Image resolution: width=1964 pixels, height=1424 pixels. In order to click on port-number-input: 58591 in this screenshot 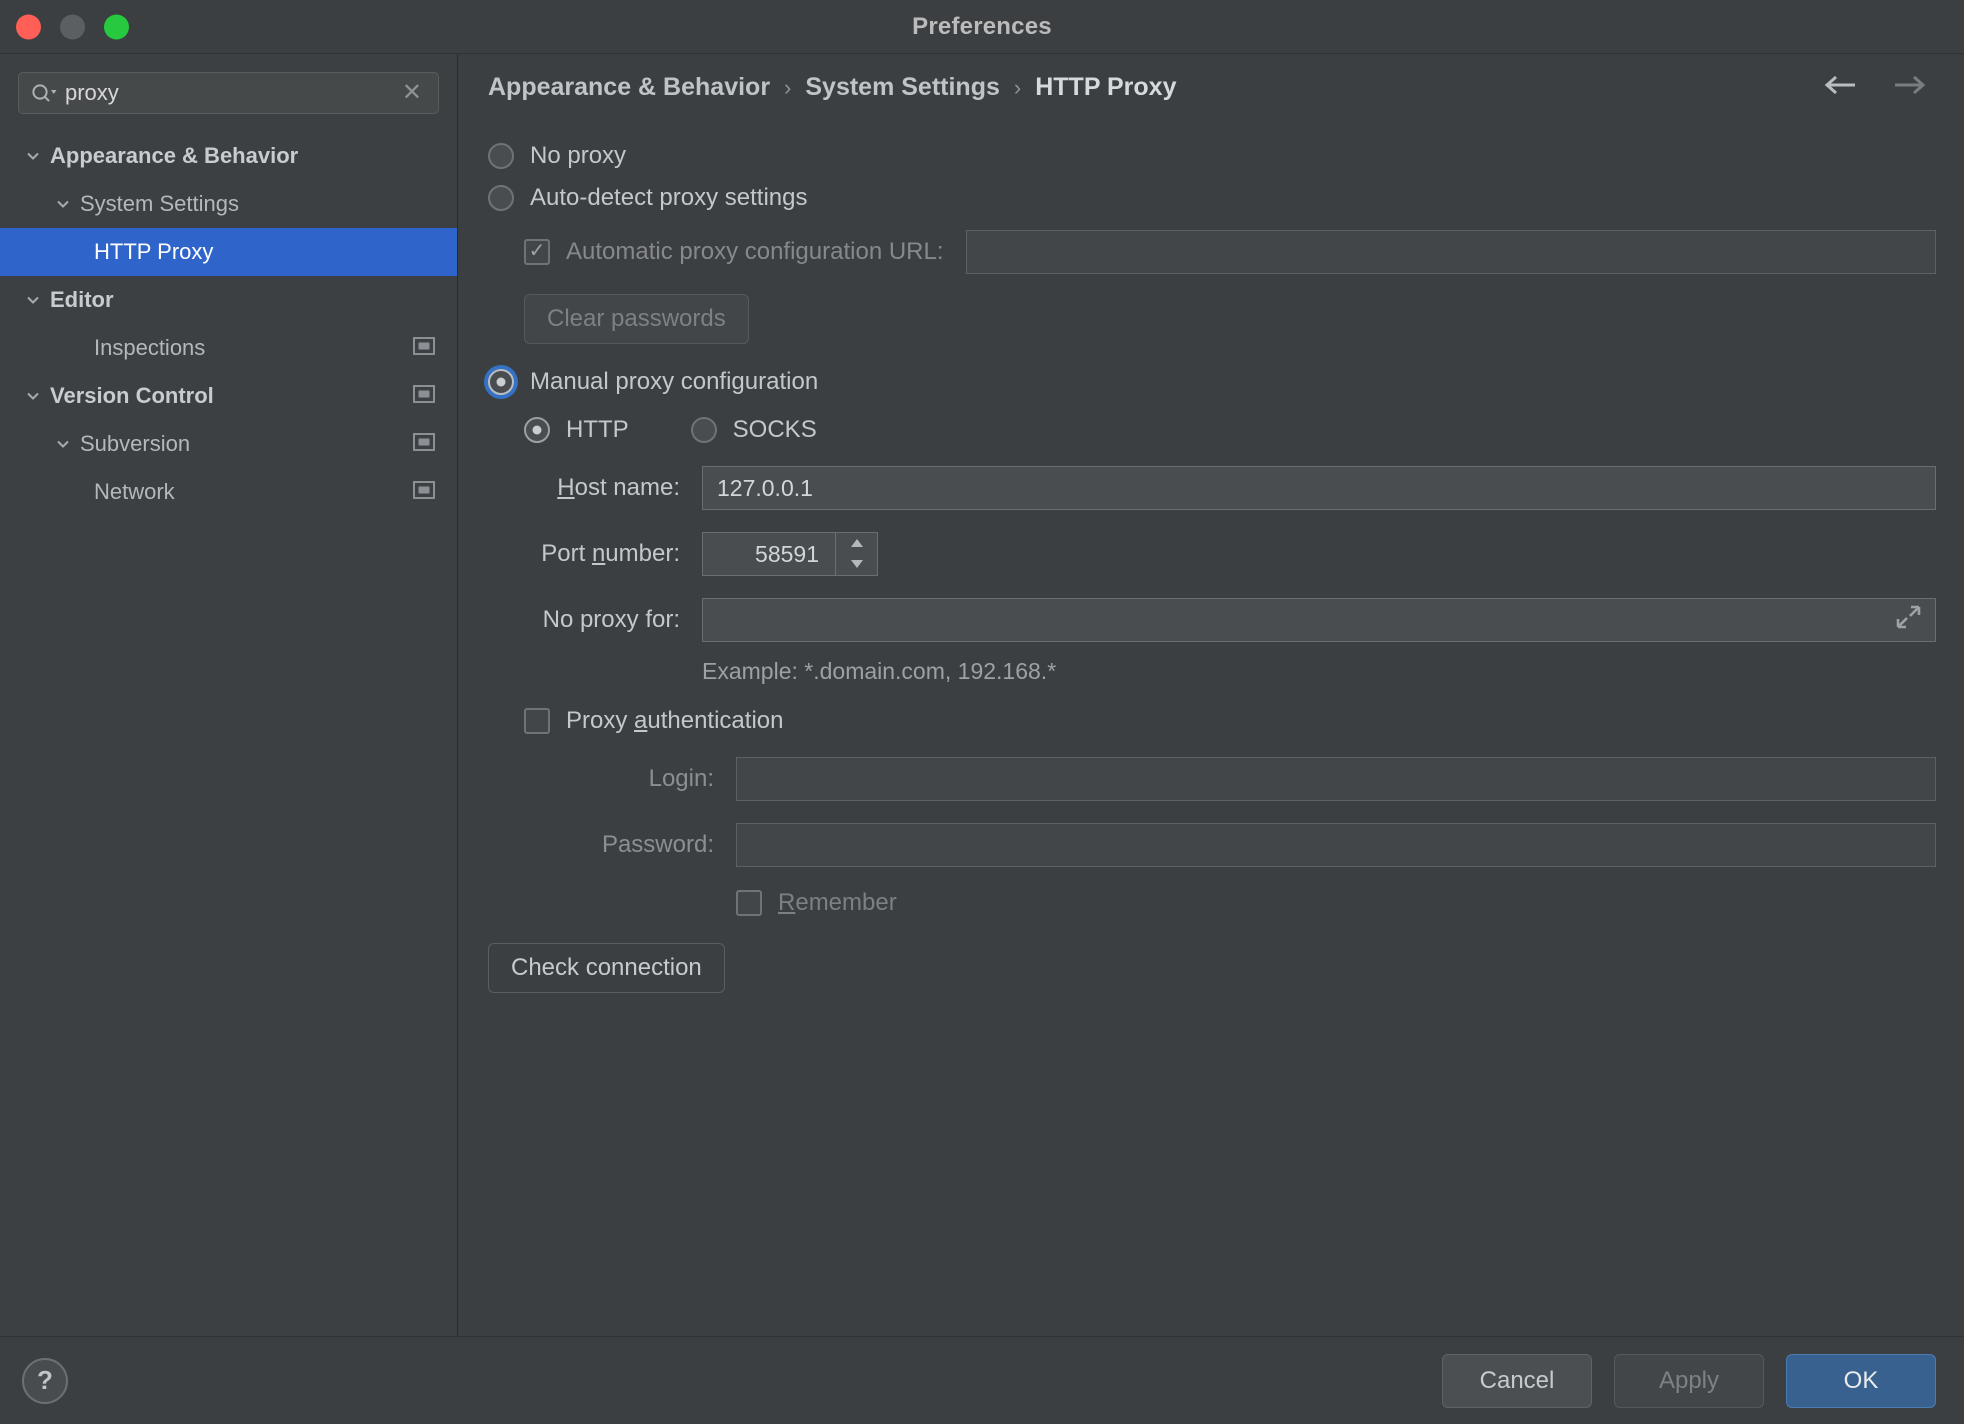, I will do `click(769, 554)`.